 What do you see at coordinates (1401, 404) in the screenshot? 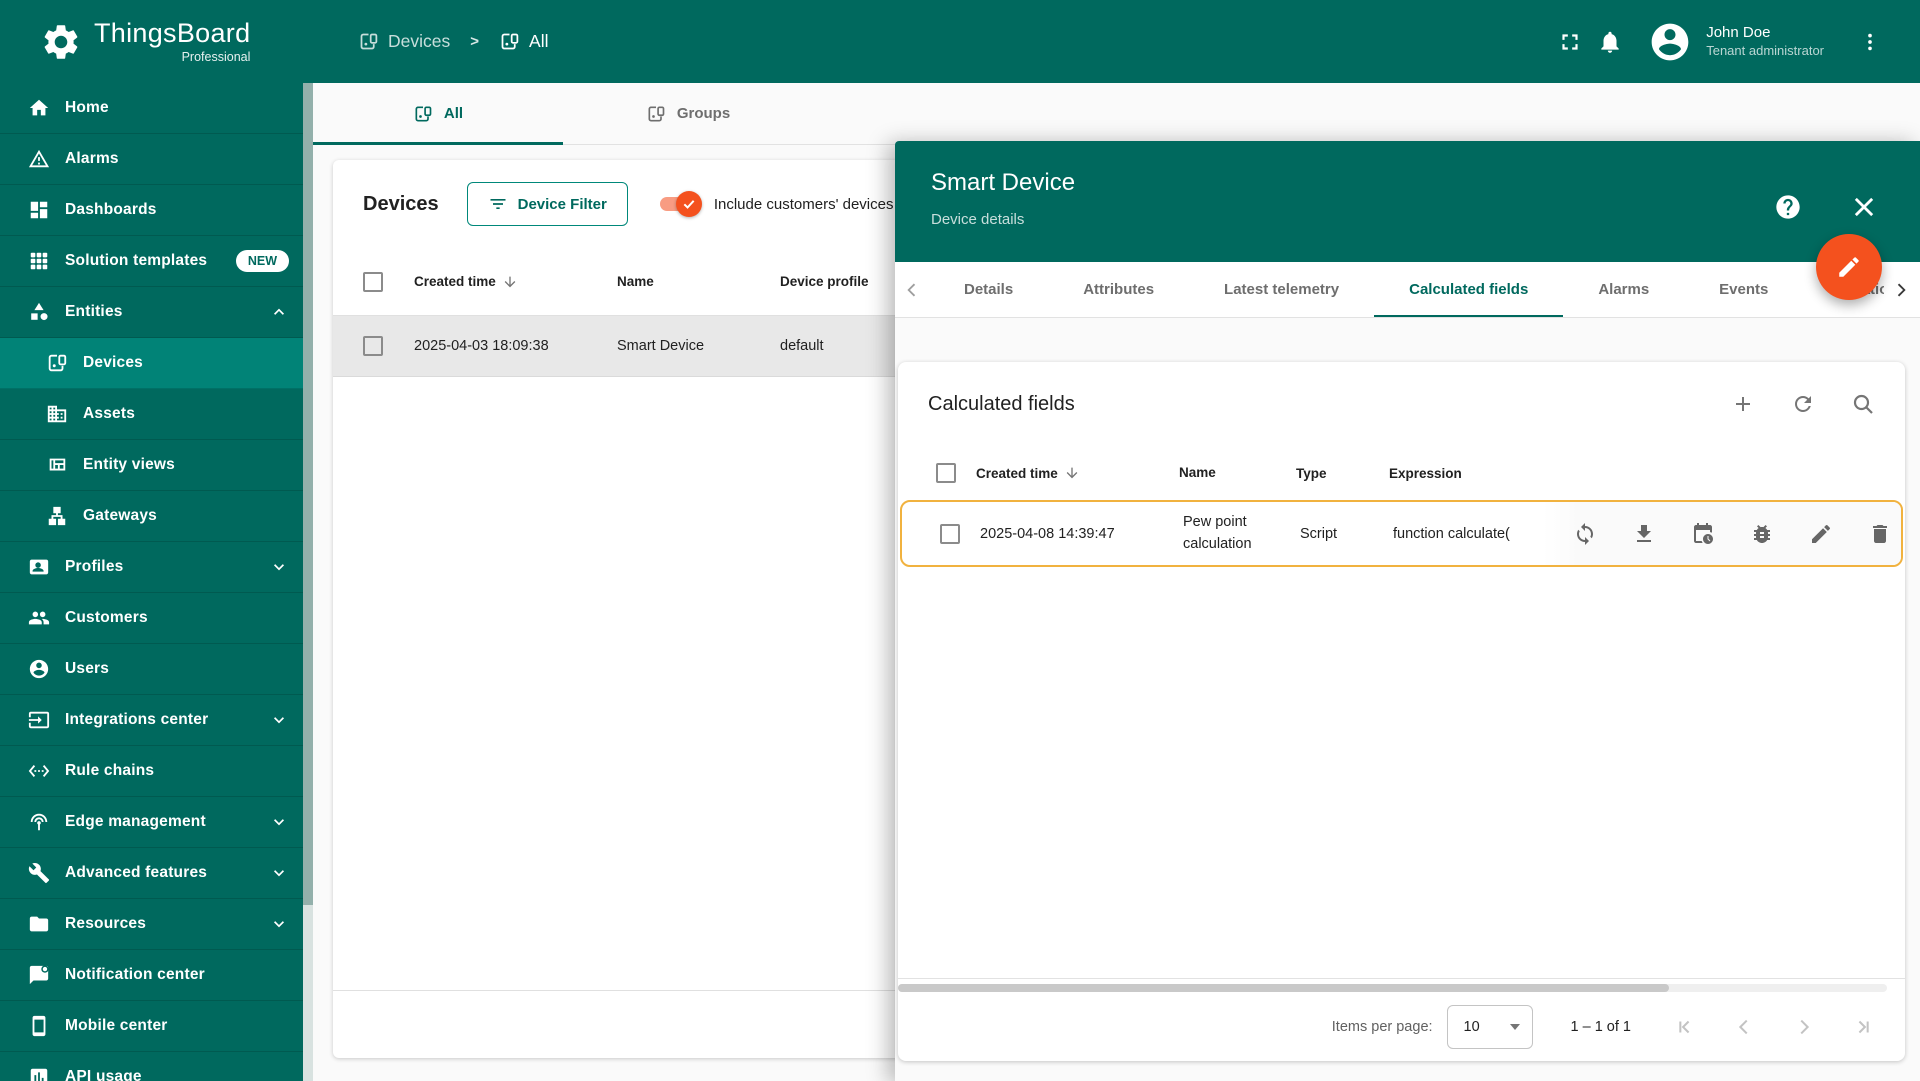
I see `calculated-fields-header: Calculated fields` at bounding box center [1401, 404].